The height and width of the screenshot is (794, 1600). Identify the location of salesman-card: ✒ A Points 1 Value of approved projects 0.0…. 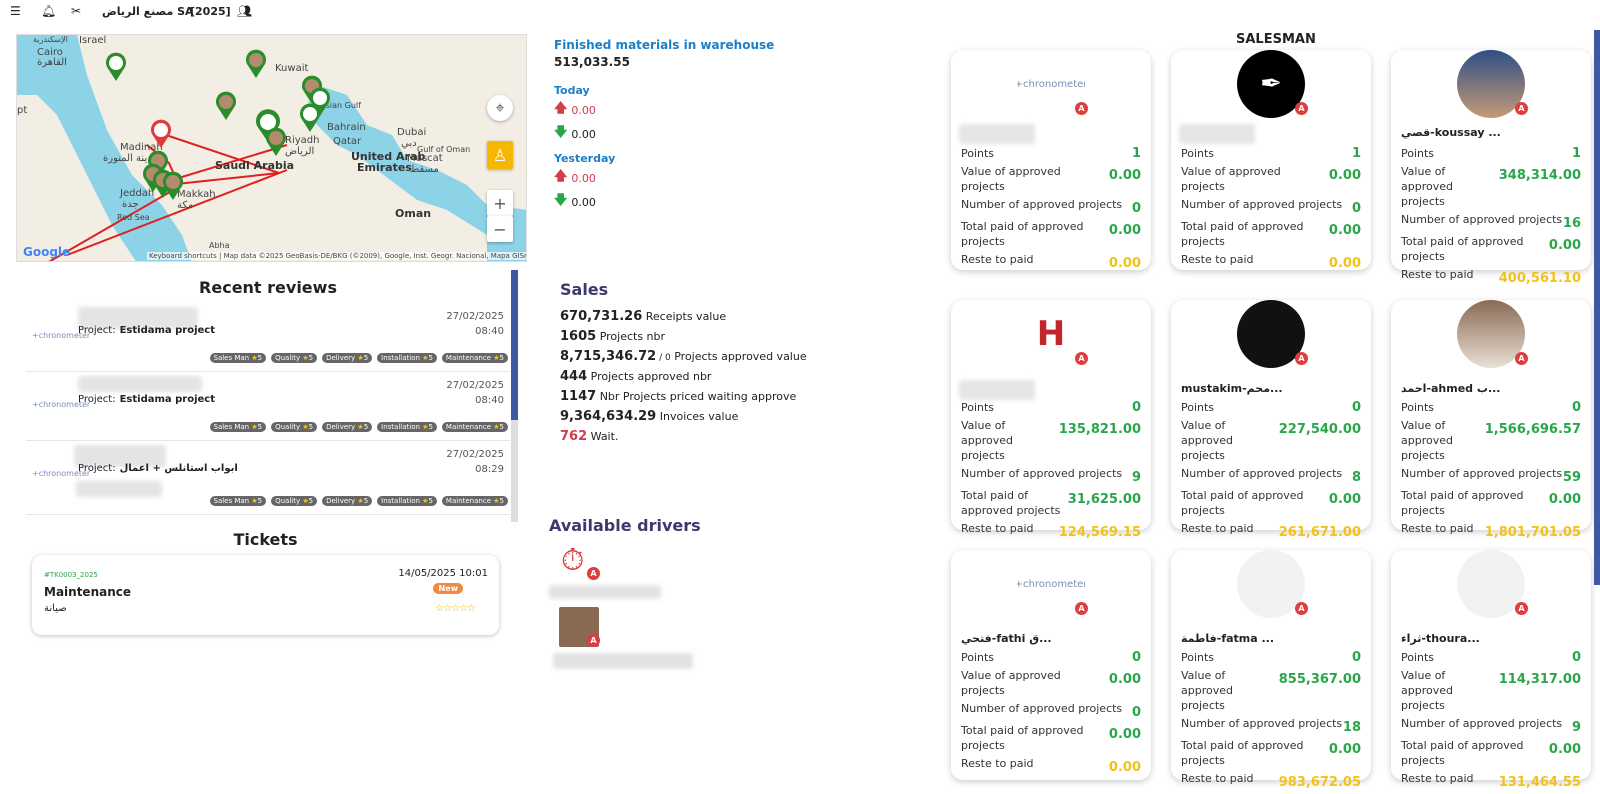
(1271, 160).